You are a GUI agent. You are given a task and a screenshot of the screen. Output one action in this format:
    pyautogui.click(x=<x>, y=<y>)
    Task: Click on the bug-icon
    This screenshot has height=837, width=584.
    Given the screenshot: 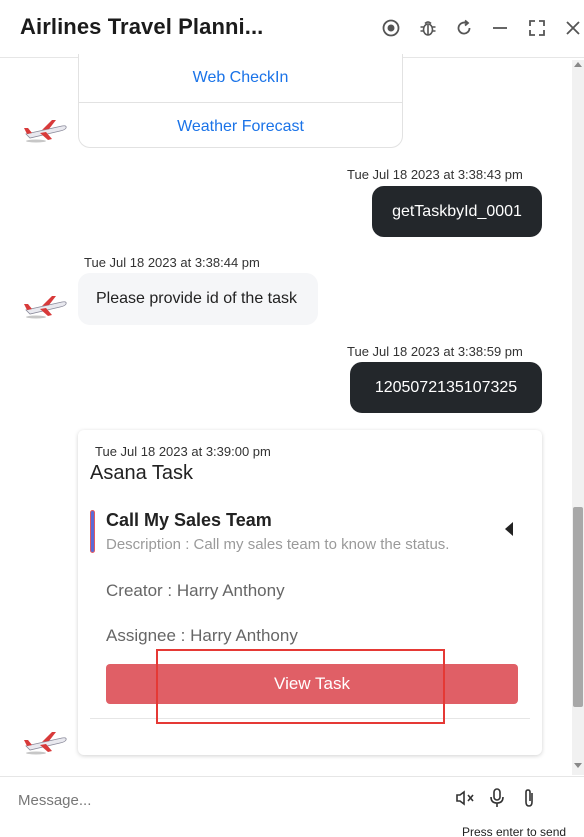 What is the action you would take?
    pyautogui.click(x=428, y=28)
    